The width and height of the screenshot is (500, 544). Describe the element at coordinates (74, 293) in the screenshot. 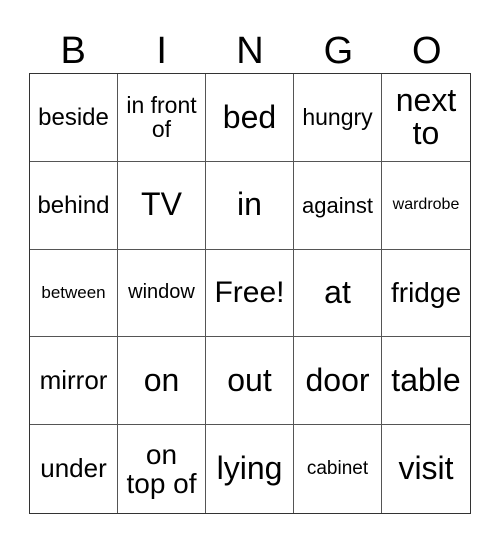

I see `bingo-cell: between` at that location.